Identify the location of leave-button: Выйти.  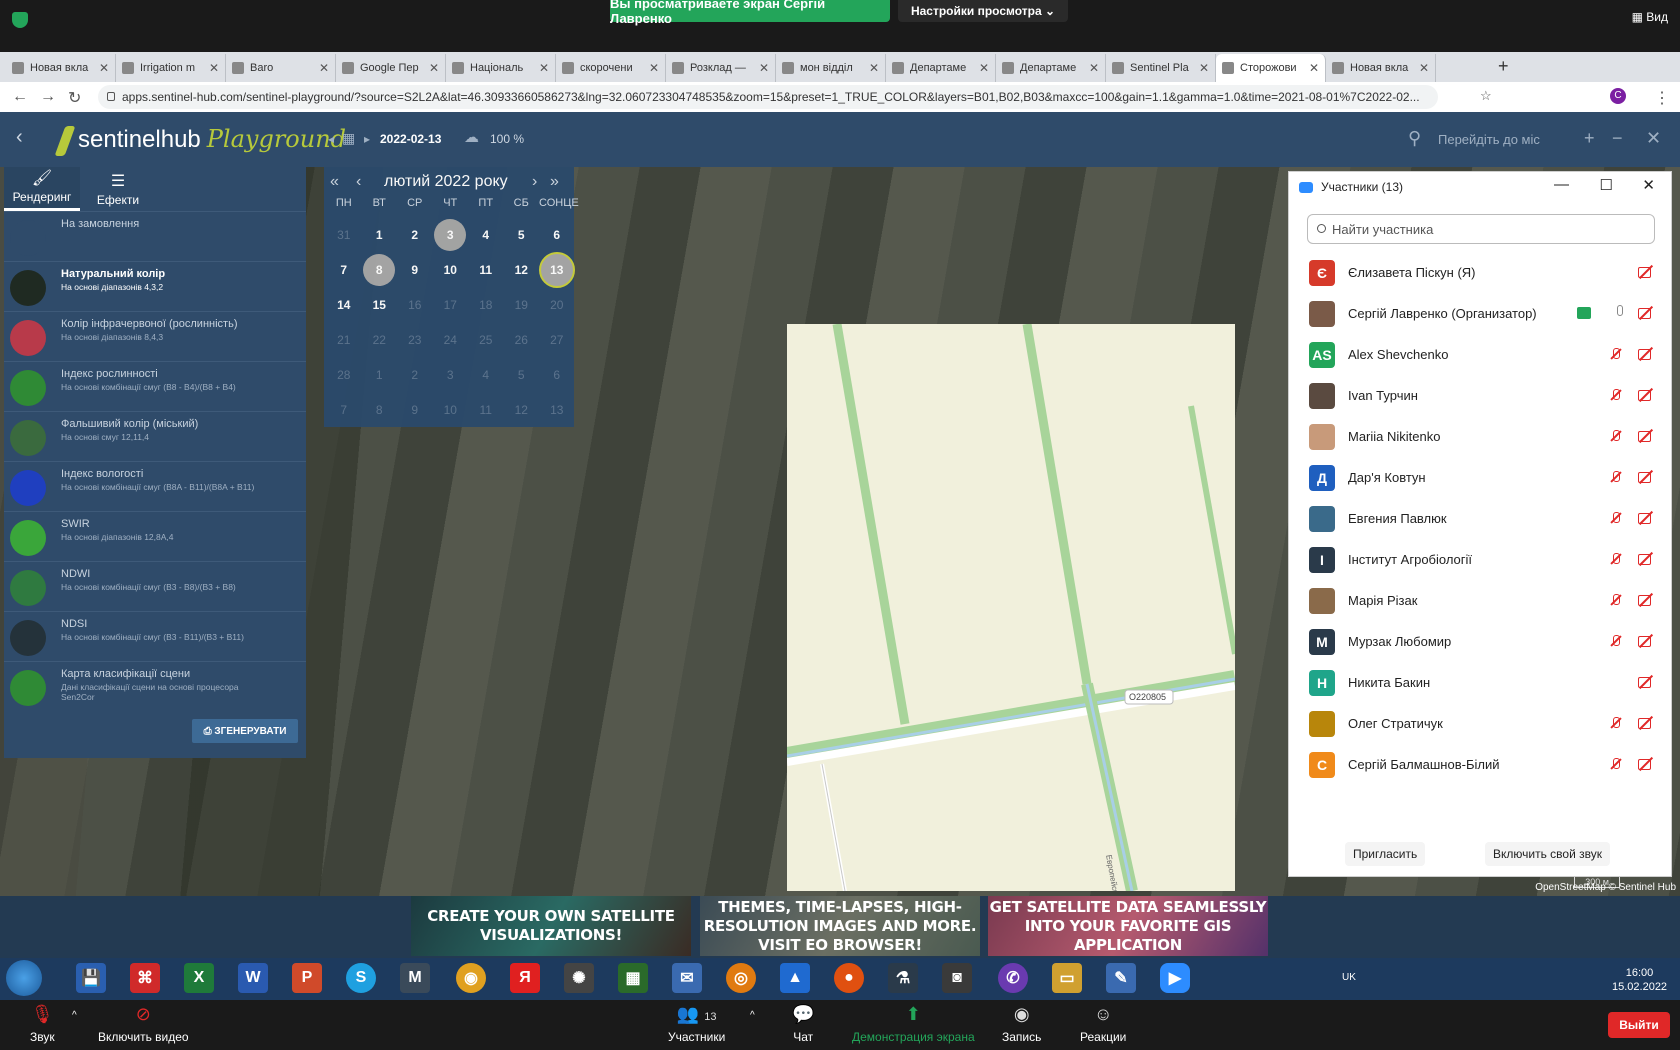
(1639, 1025).